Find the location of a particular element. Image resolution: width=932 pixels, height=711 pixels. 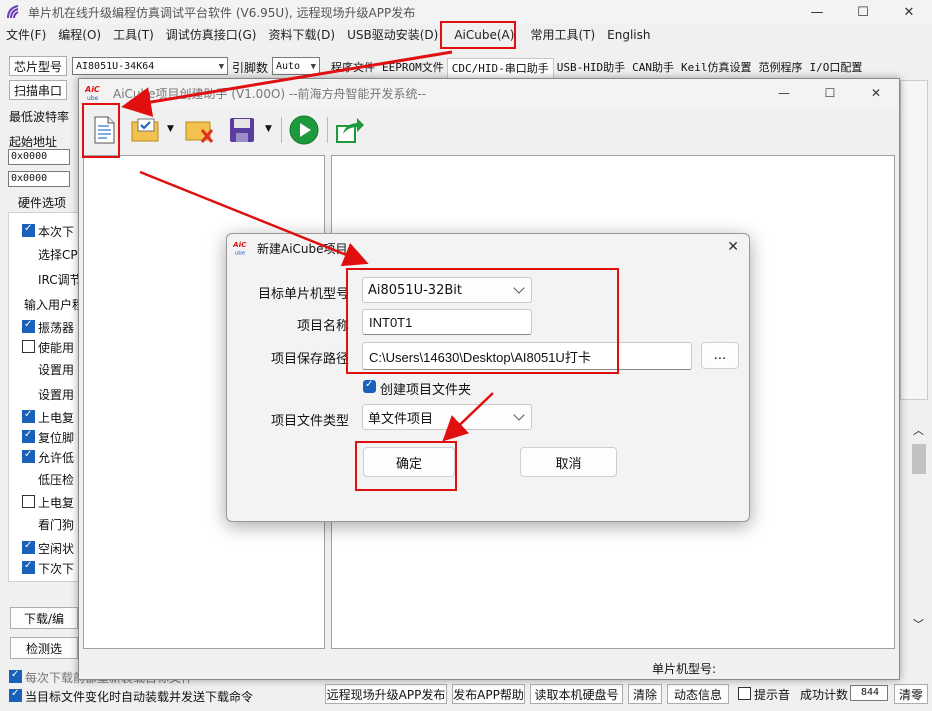

hw-option-label: 振荡器 is located at coordinates (56, 328).